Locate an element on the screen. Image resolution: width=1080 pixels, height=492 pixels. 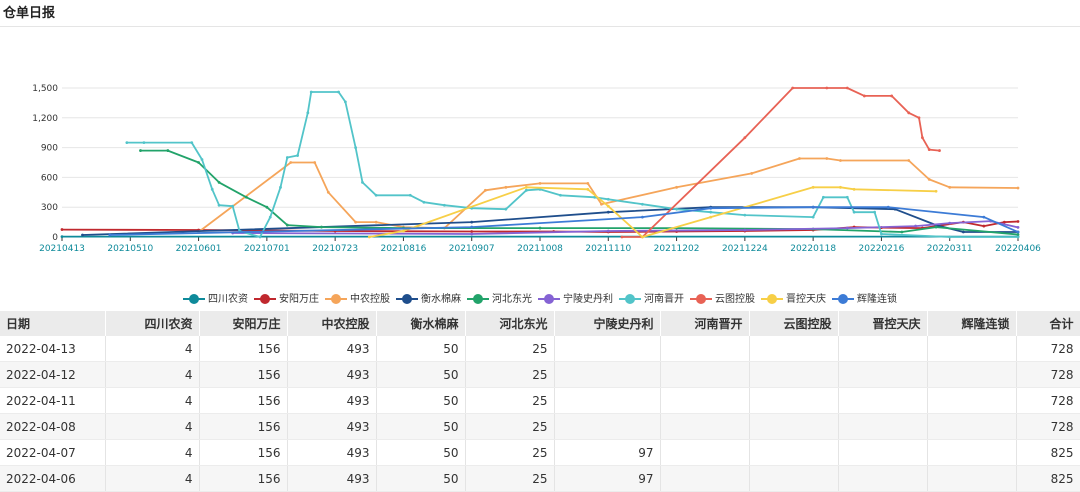
column-header: 四川农资 is located at coordinates (152, 323).